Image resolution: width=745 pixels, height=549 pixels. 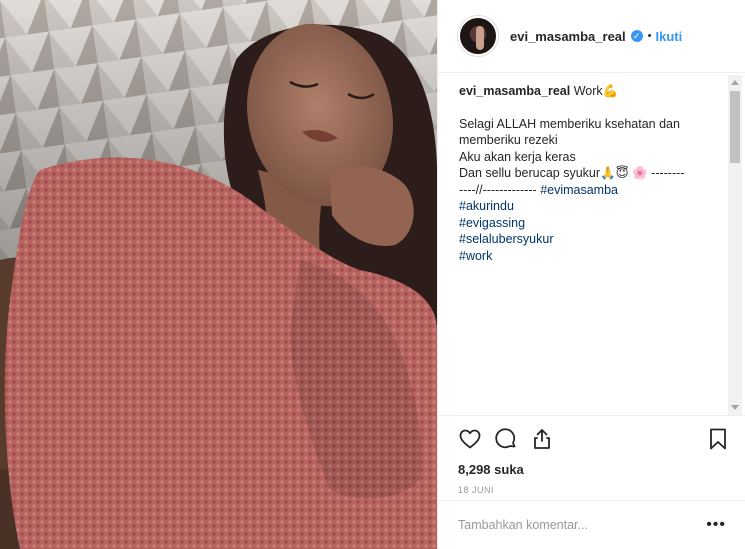 What do you see at coordinates (591, 461) in the screenshot?
I see `post-actions: 8,298 suka 18 JUNI` at bounding box center [591, 461].